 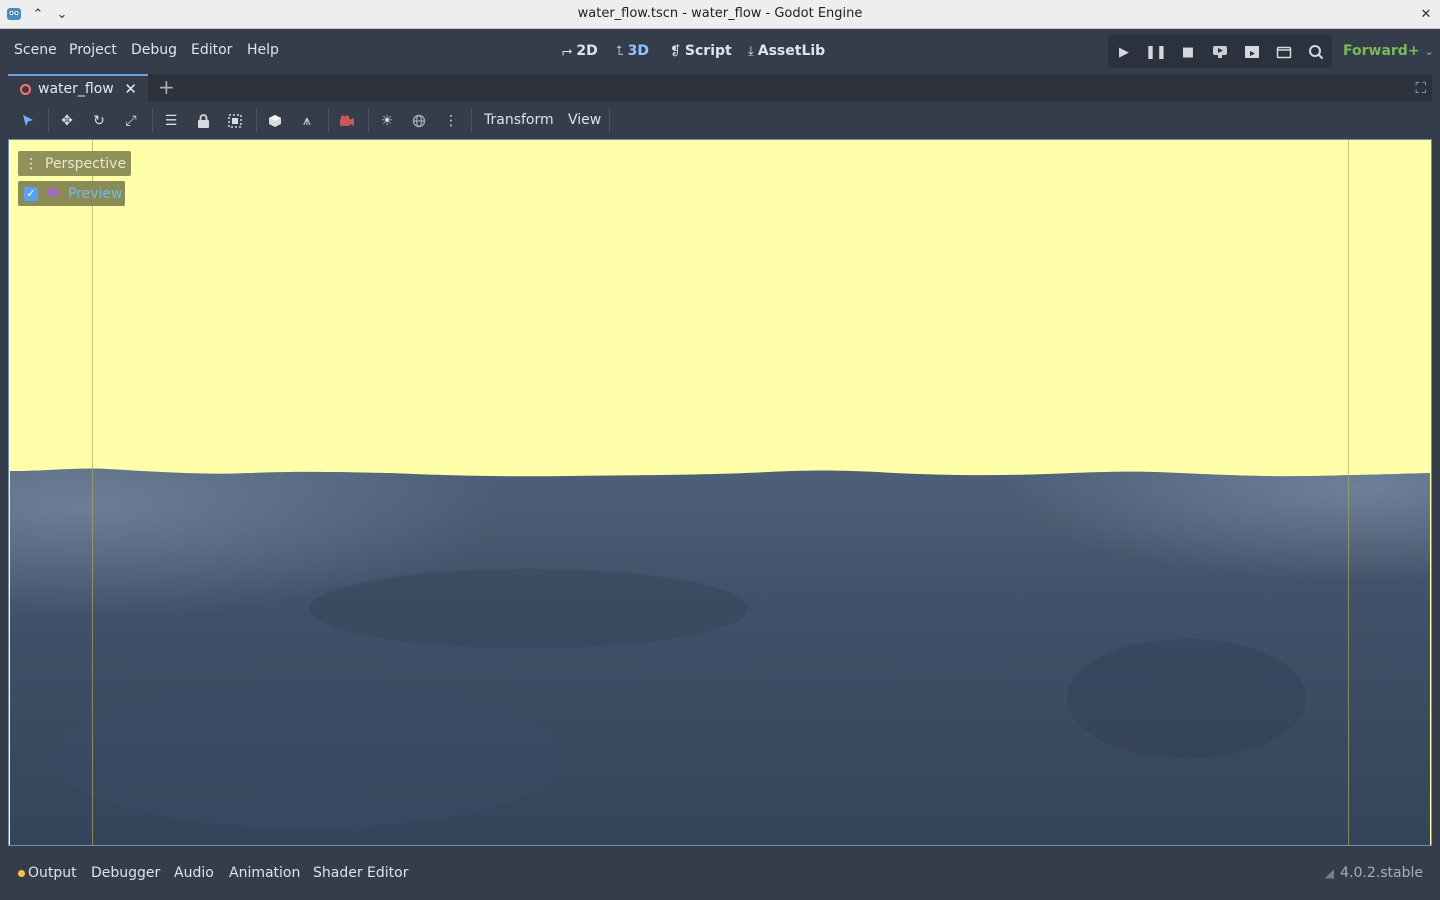 I want to click on 2d-icon: ⮣, so click(x=567, y=51).